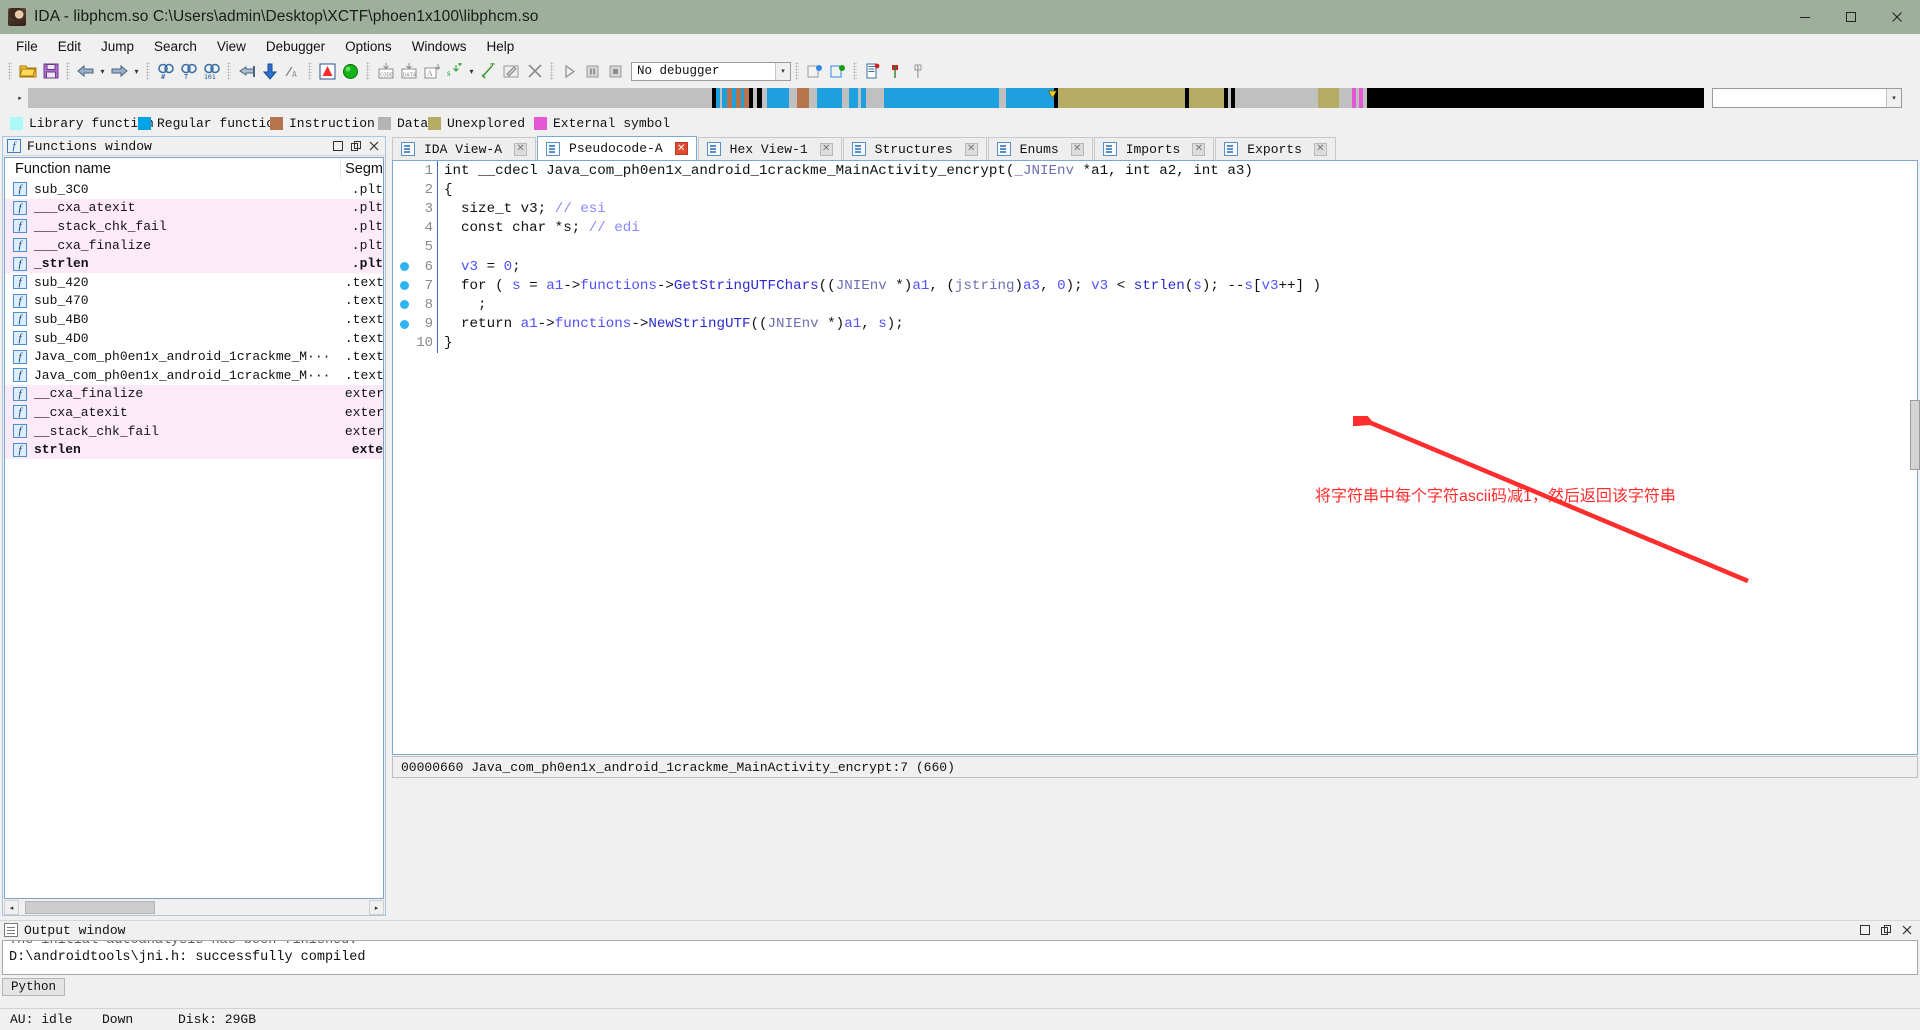  Describe the element at coordinates (500, 46) in the screenshot. I see `menu-help: Help` at that location.